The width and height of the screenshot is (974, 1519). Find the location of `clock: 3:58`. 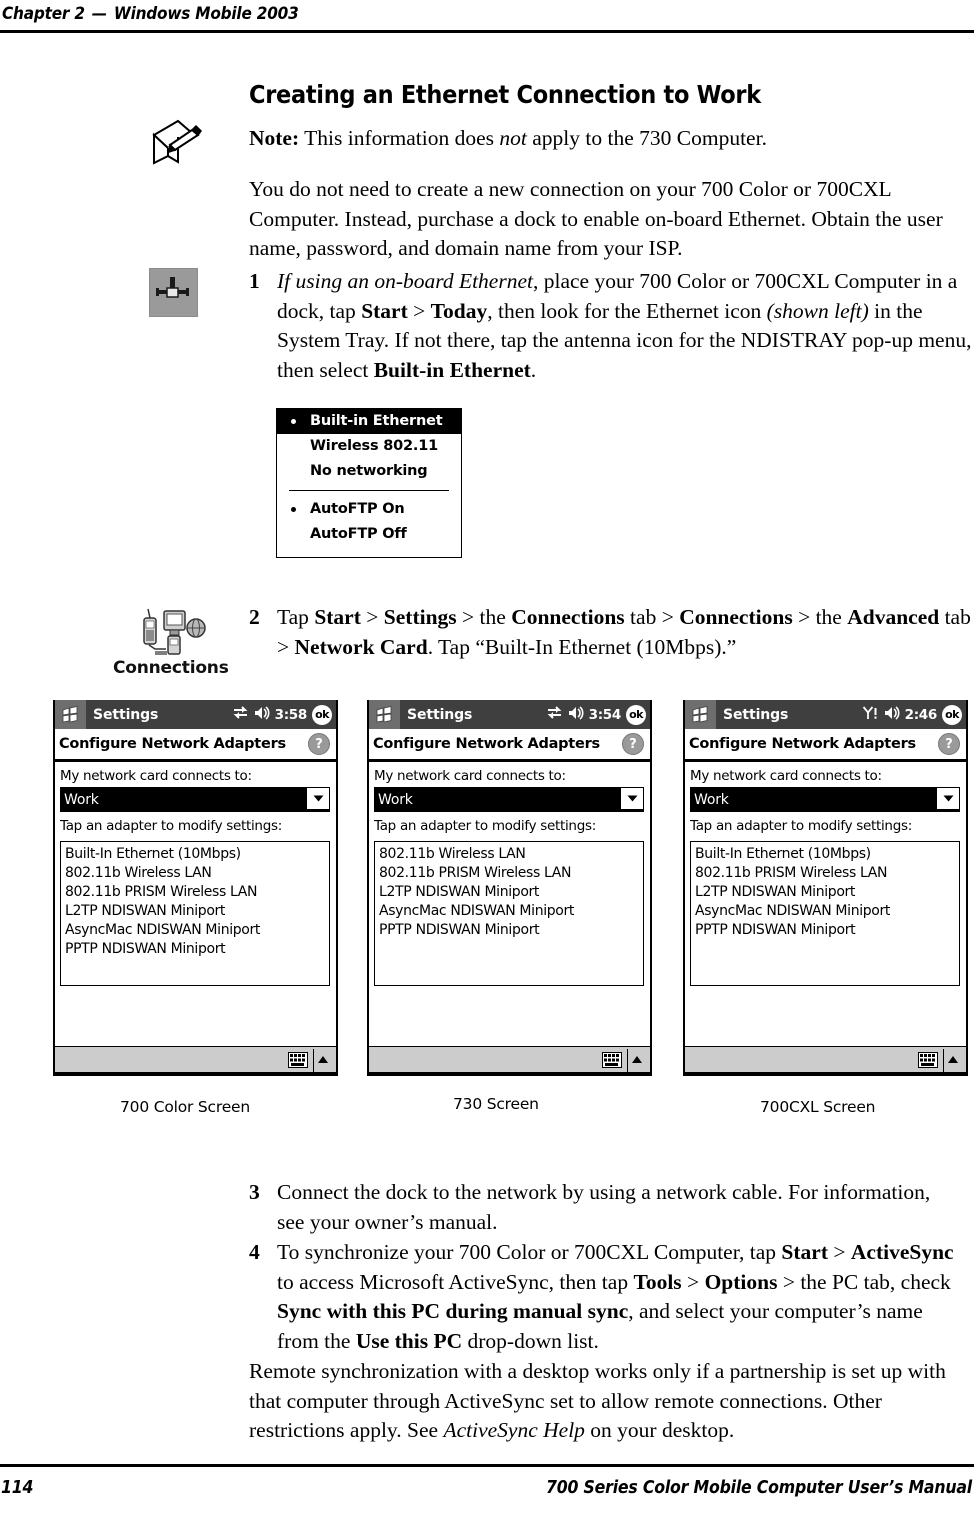

clock: 3:58 is located at coordinates (291, 715).